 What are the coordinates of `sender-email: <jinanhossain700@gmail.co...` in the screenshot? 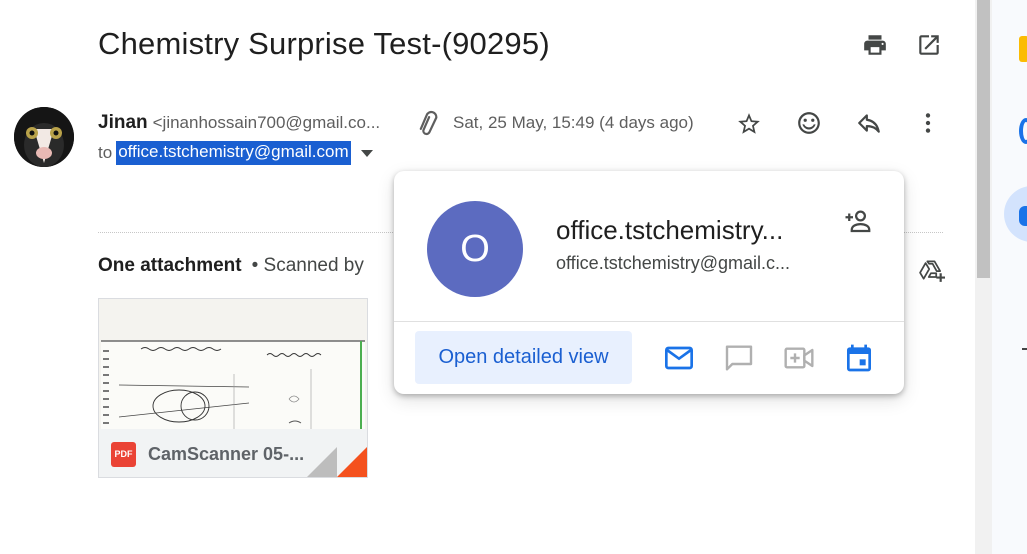 It's located at (266, 122).